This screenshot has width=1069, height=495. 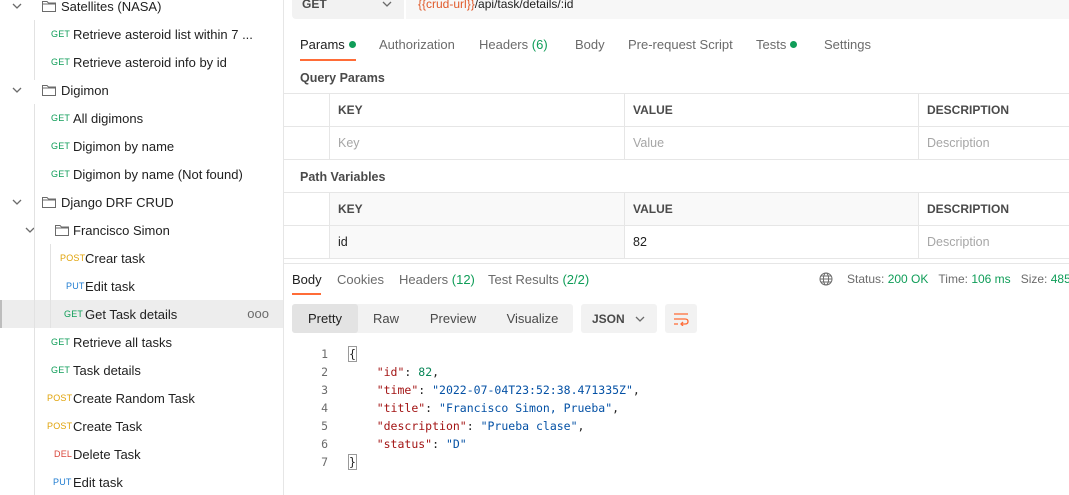 I want to click on view-tab-preview: Preview, so click(x=453, y=318).